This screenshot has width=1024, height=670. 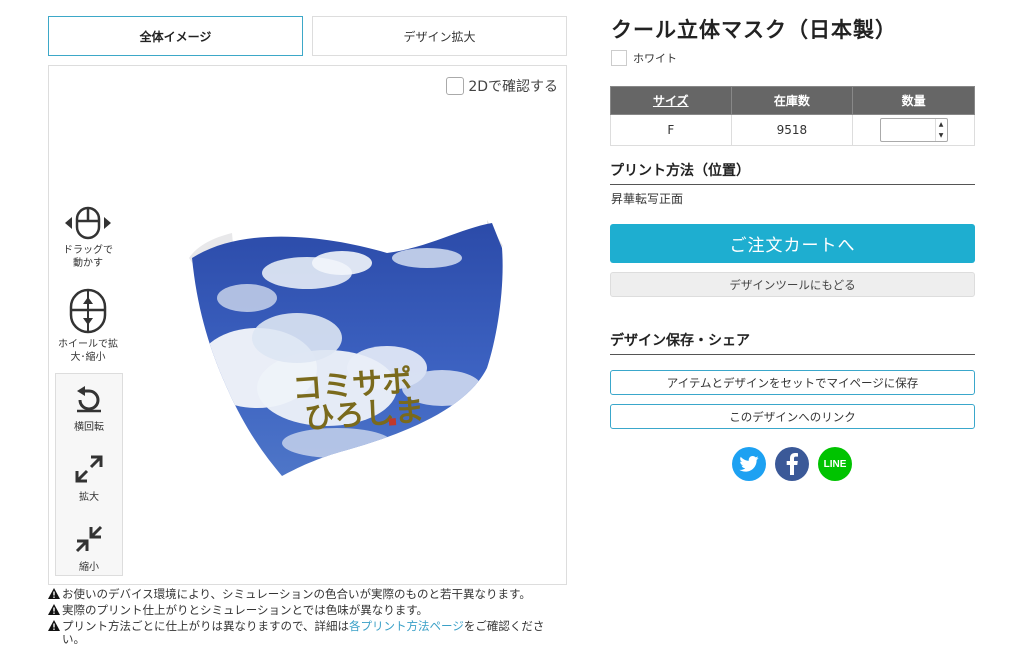 I want to click on view-tabs: 全体イメージ デザイン拡大, so click(x=307, y=36).